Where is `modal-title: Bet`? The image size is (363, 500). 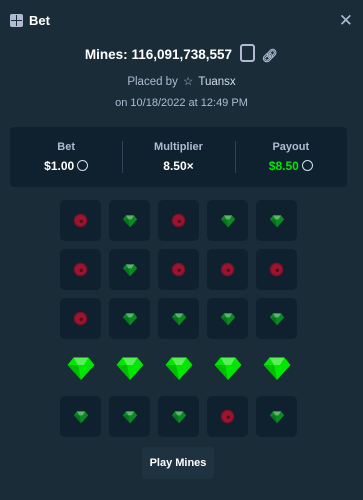
modal-title: Bet is located at coordinates (39, 20).